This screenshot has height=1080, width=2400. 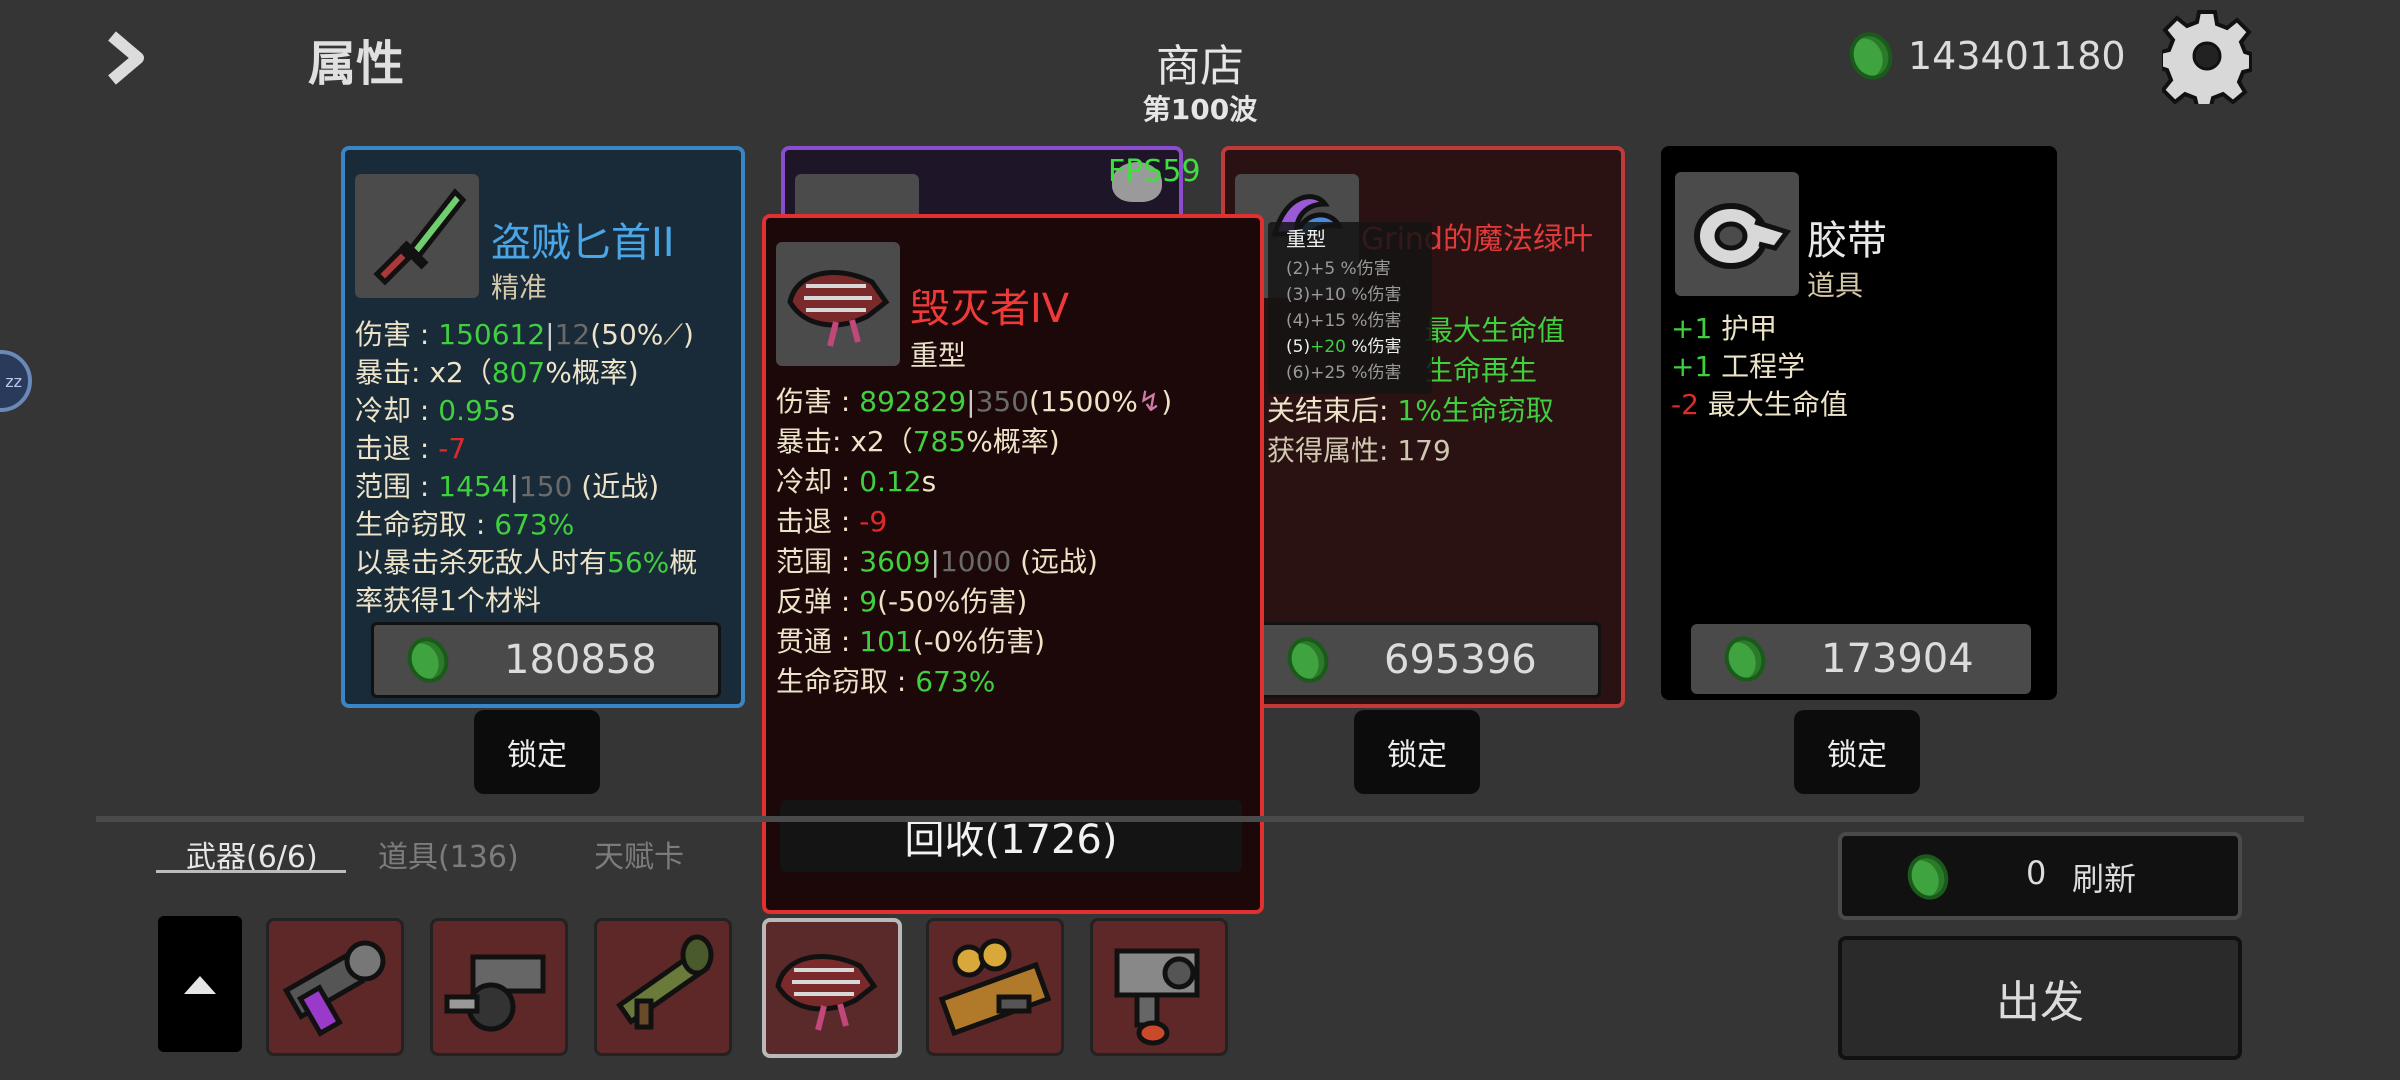 I want to click on side-badge-text: zz, so click(x=13, y=381).